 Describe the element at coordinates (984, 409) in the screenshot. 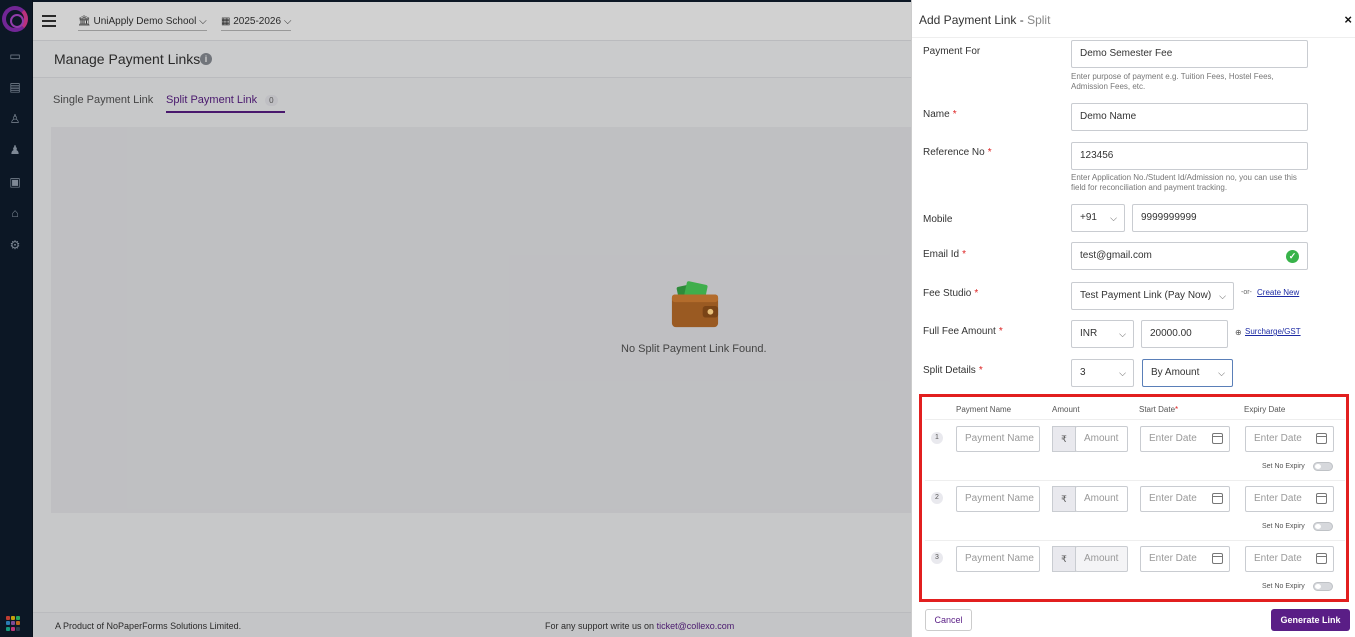

I see `col-payment-name: Payment Name` at that location.